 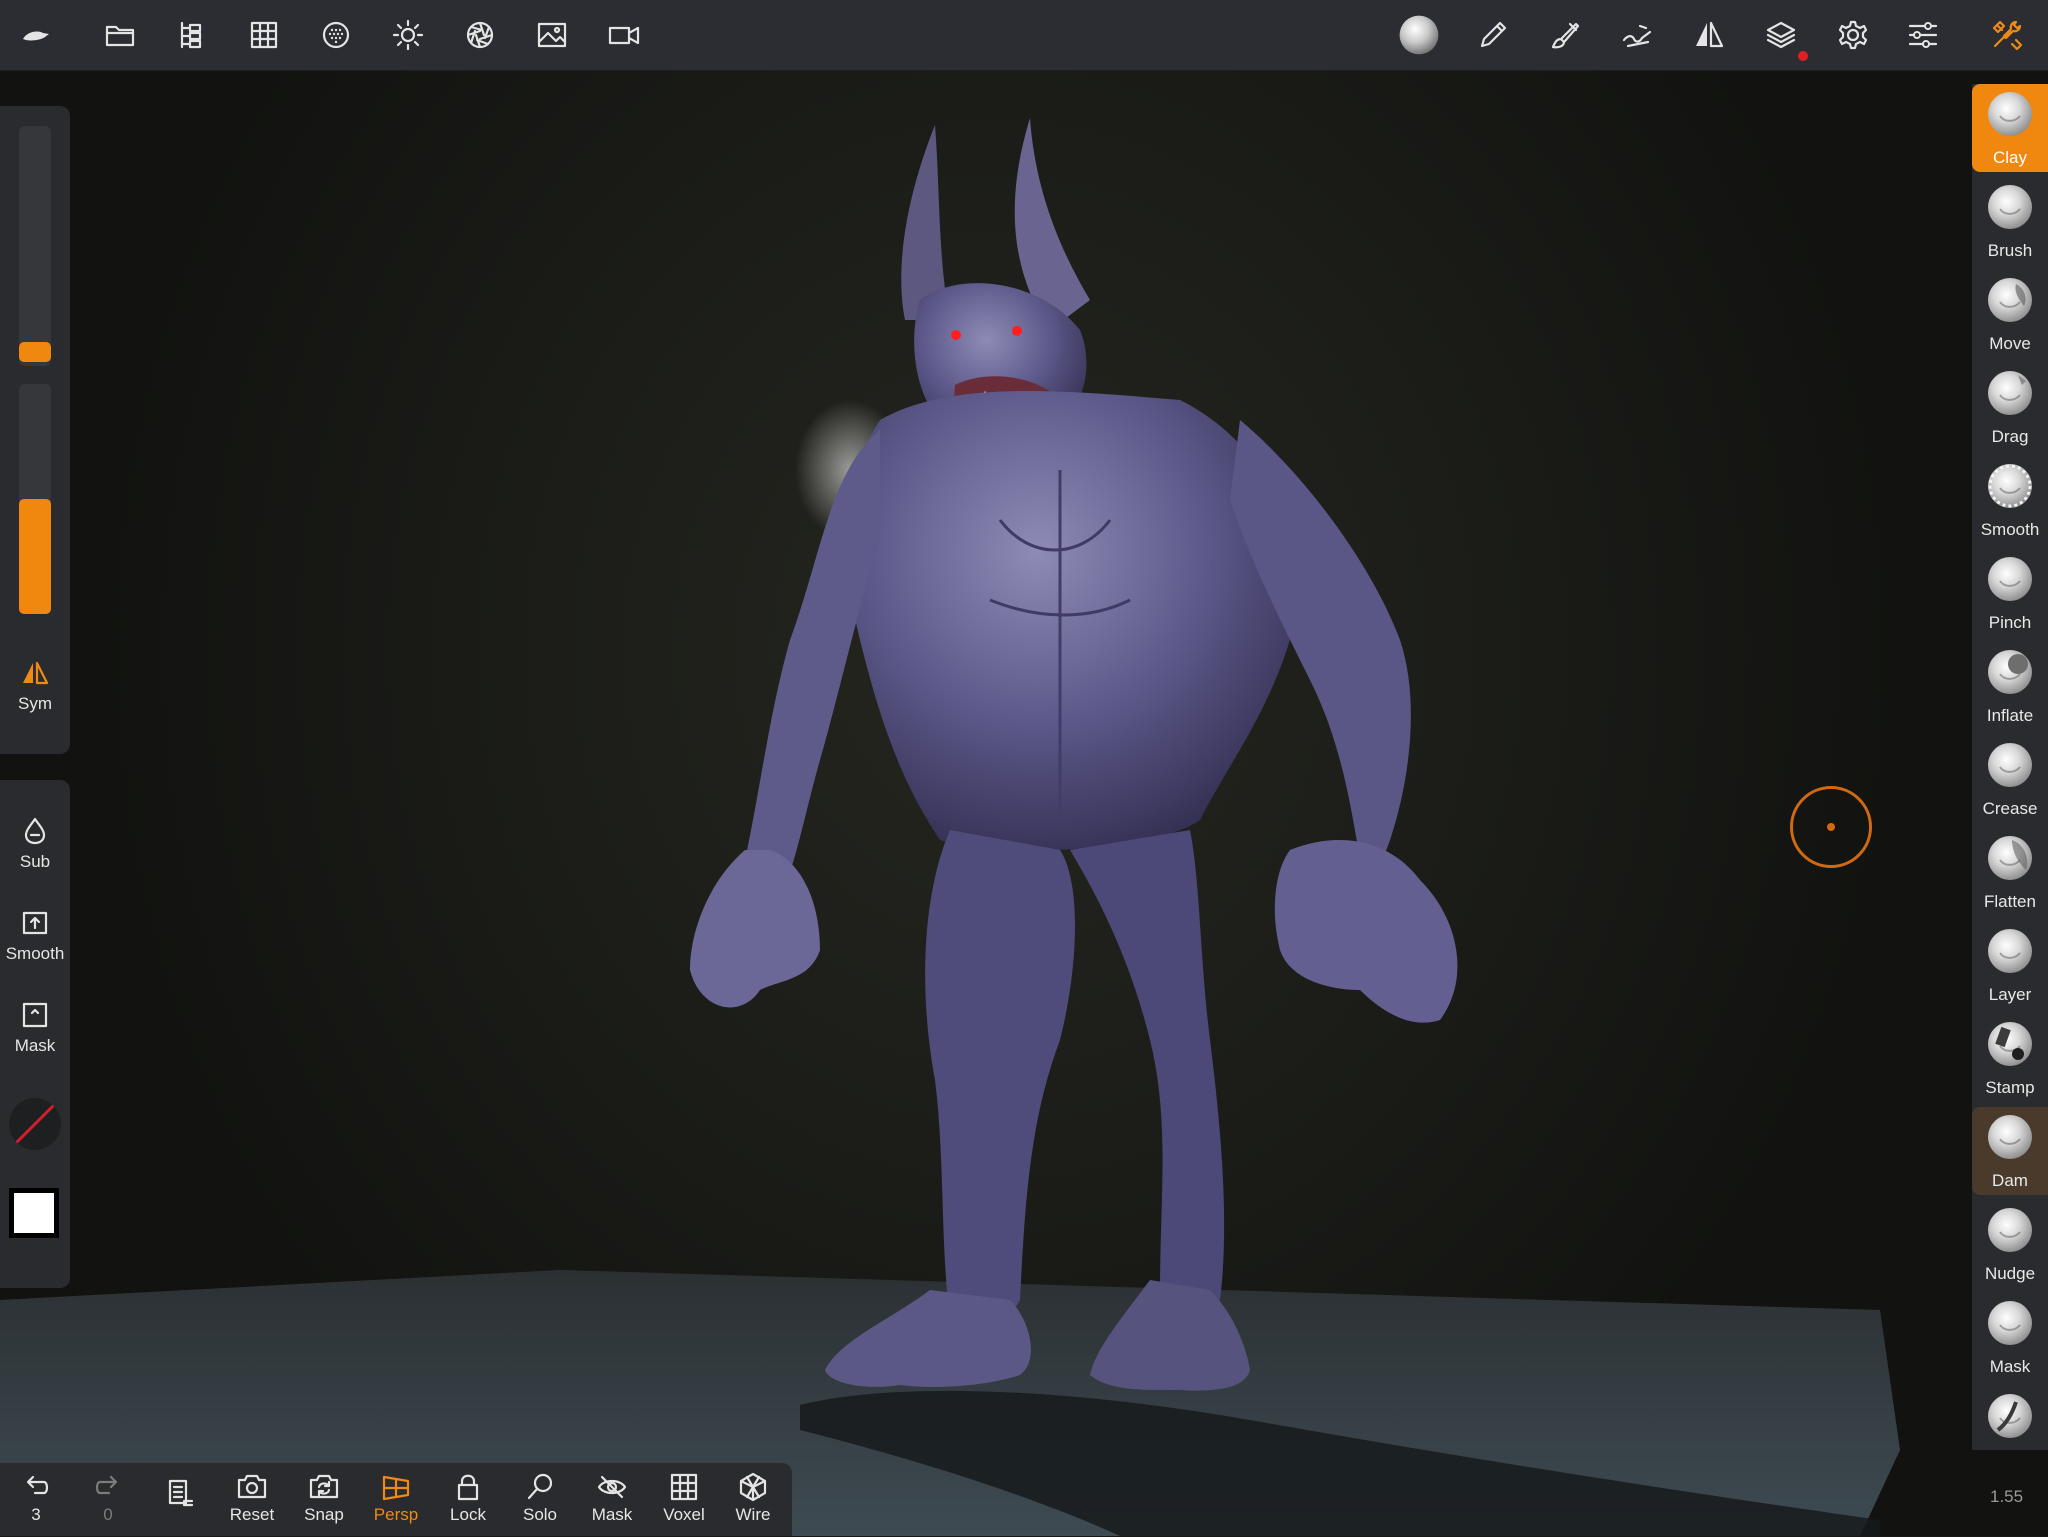 I want to click on brush-crease-icon, so click(x=2010, y=765).